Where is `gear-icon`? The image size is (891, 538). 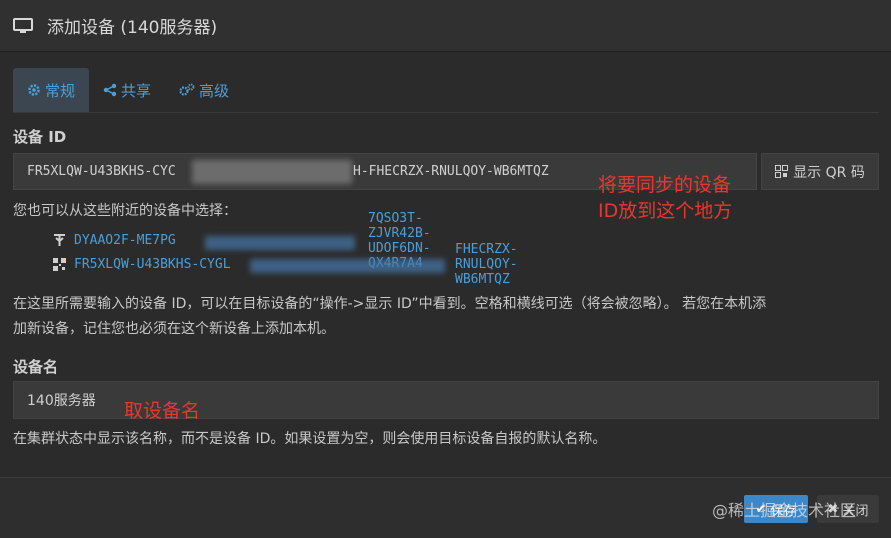
gear-icon is located at coordinates (34, 90).